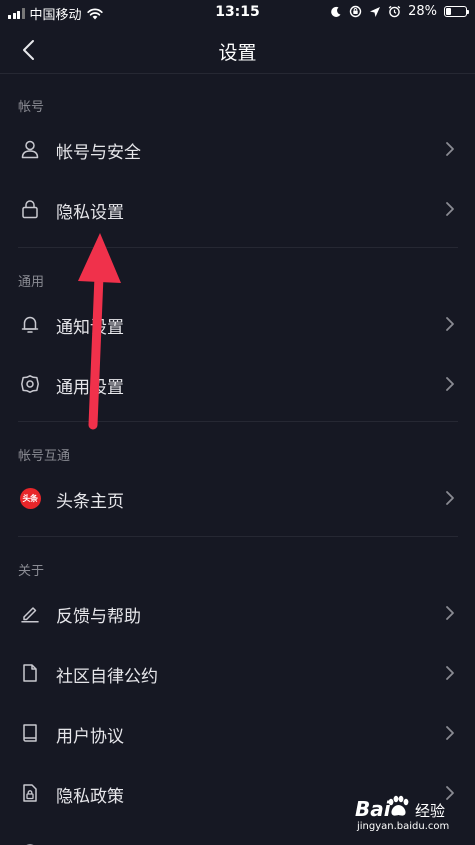  I want to click on pencil-icon, so click(30, 613).